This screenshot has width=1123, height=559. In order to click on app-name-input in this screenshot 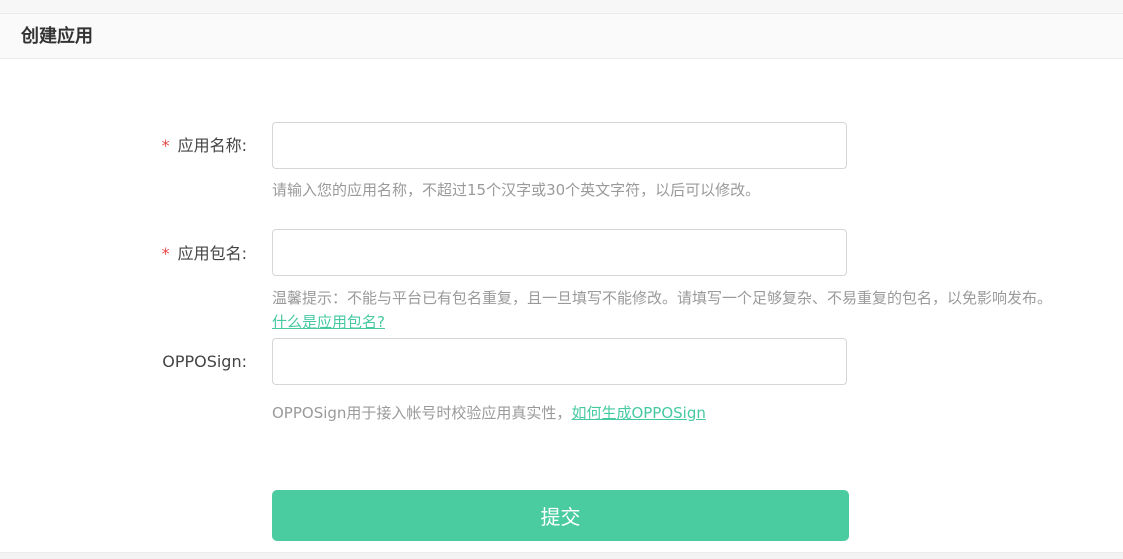, I will do `click(559, 145)`.